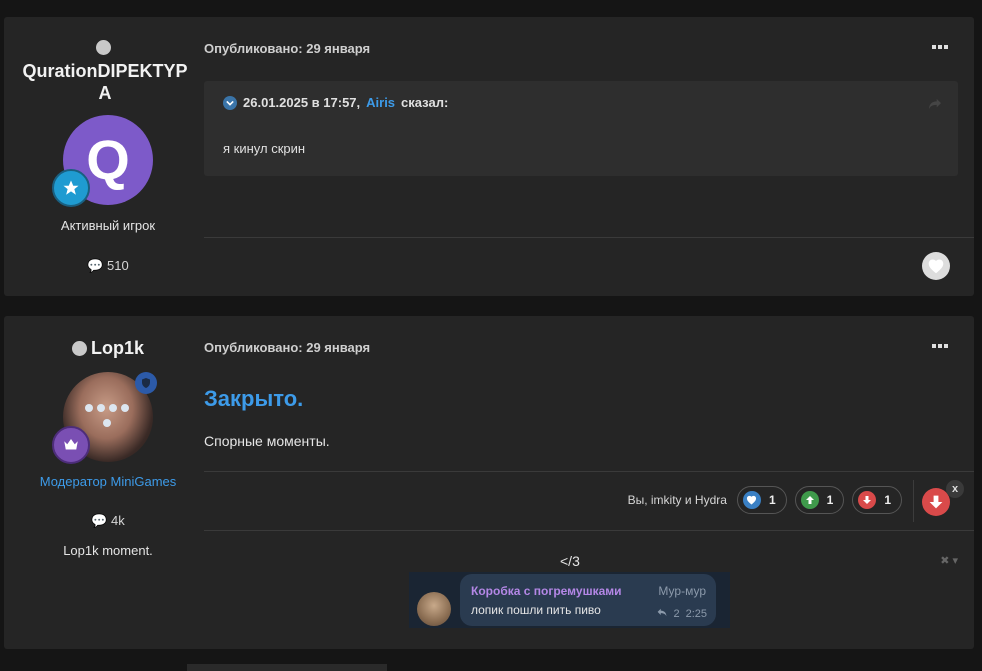  I want to click on chat-avatar, so click(434, 609).